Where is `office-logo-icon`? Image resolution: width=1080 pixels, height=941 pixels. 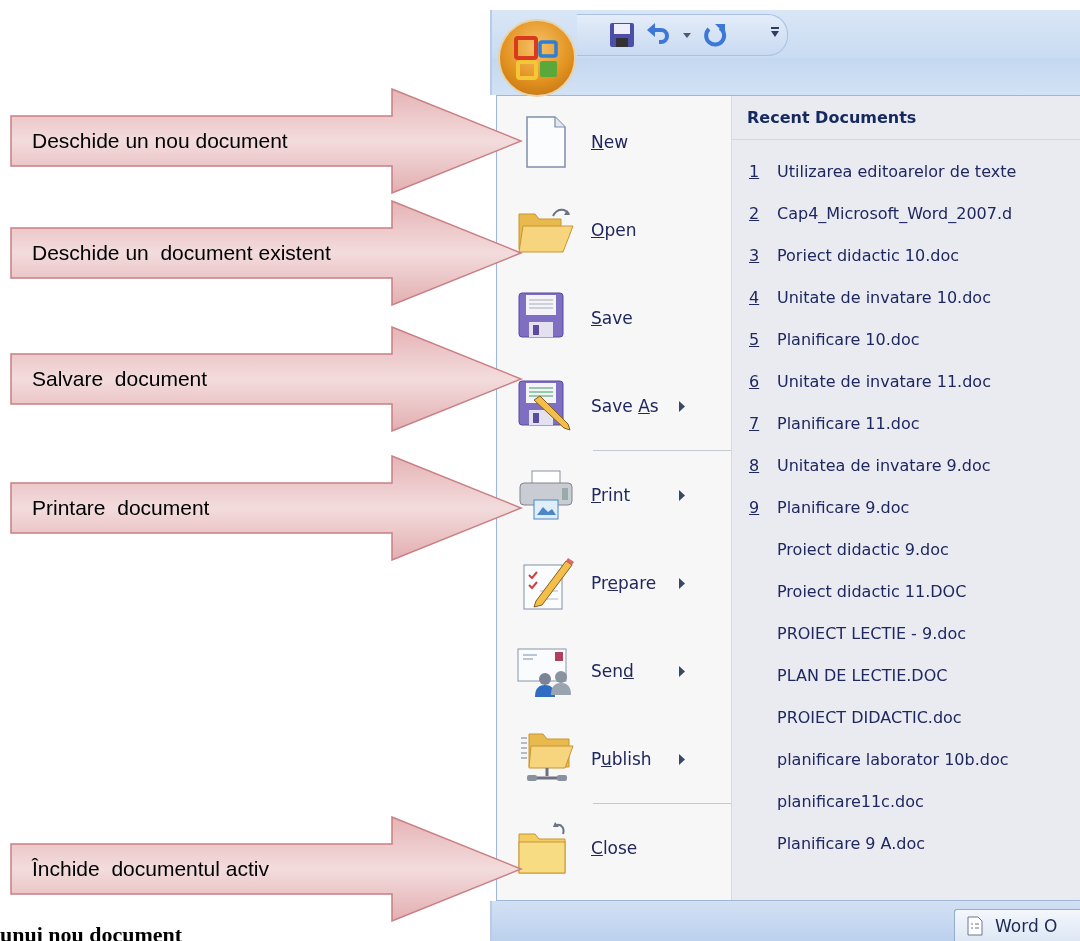 office-logo-icon is located at coordinates (537, 58).